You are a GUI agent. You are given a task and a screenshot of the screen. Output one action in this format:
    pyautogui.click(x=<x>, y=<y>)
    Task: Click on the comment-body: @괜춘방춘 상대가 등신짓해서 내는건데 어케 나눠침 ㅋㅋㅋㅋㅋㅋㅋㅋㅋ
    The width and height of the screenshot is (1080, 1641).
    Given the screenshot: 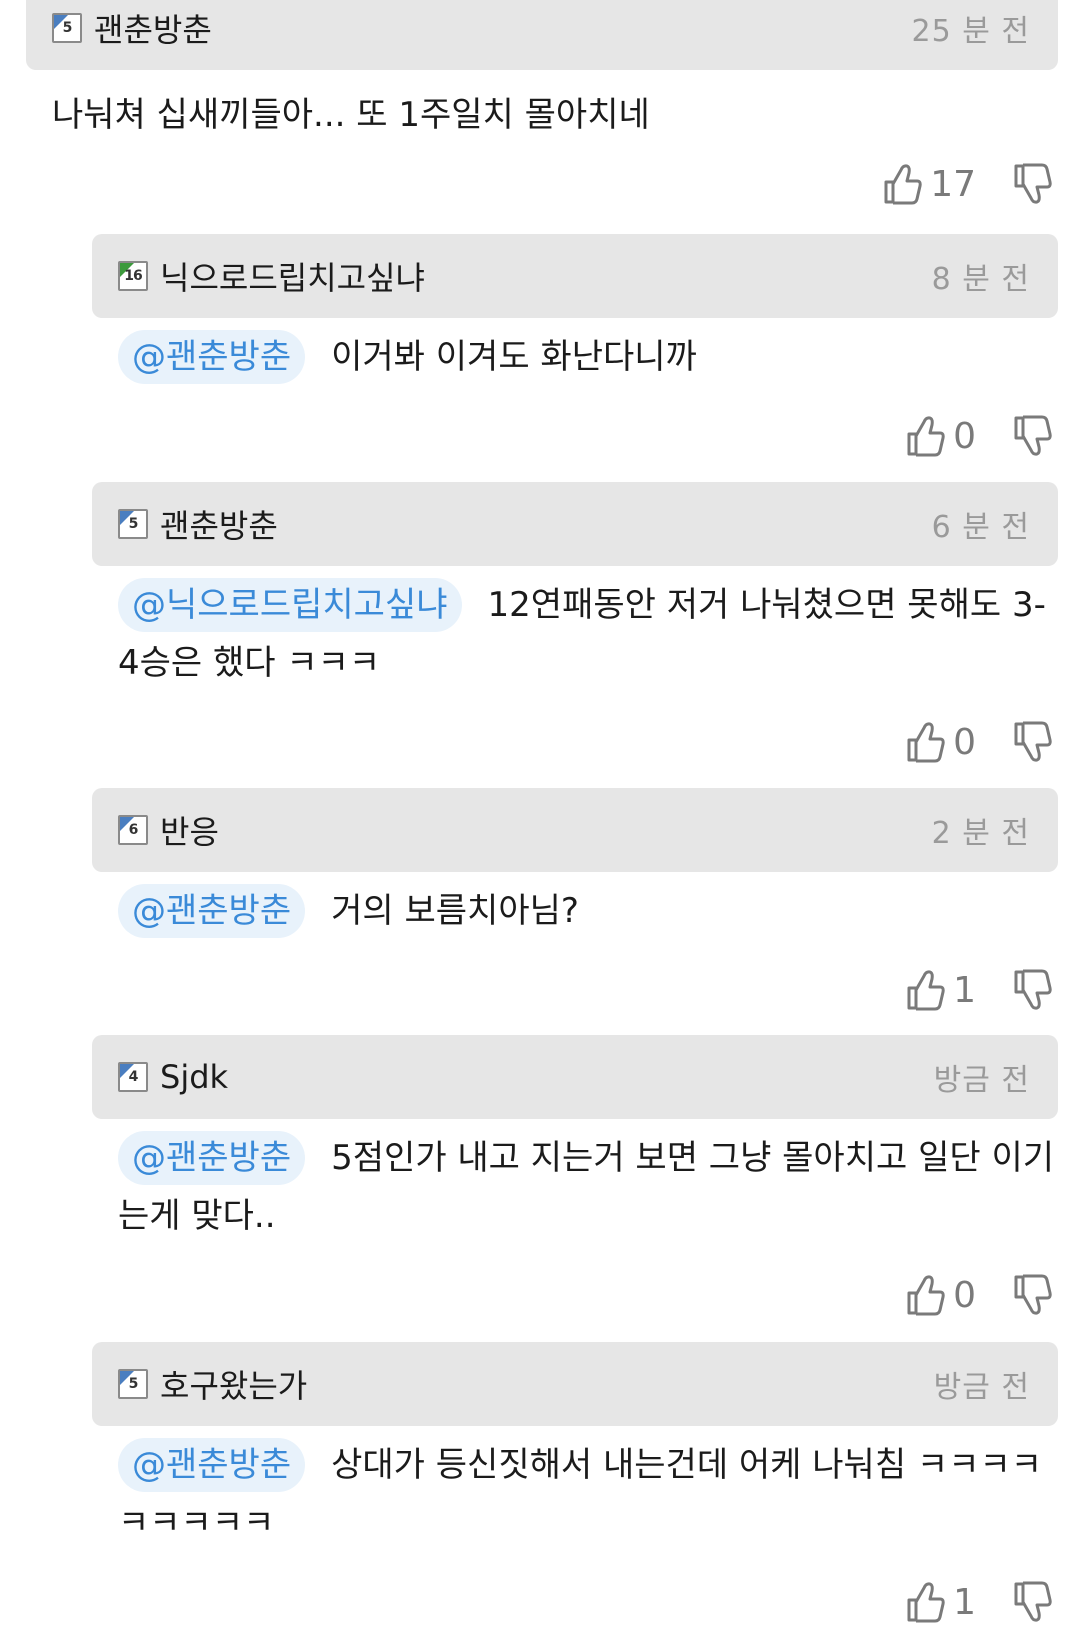 What is the action you would take?
    pyautogui.click(x=588, y=1494)
    